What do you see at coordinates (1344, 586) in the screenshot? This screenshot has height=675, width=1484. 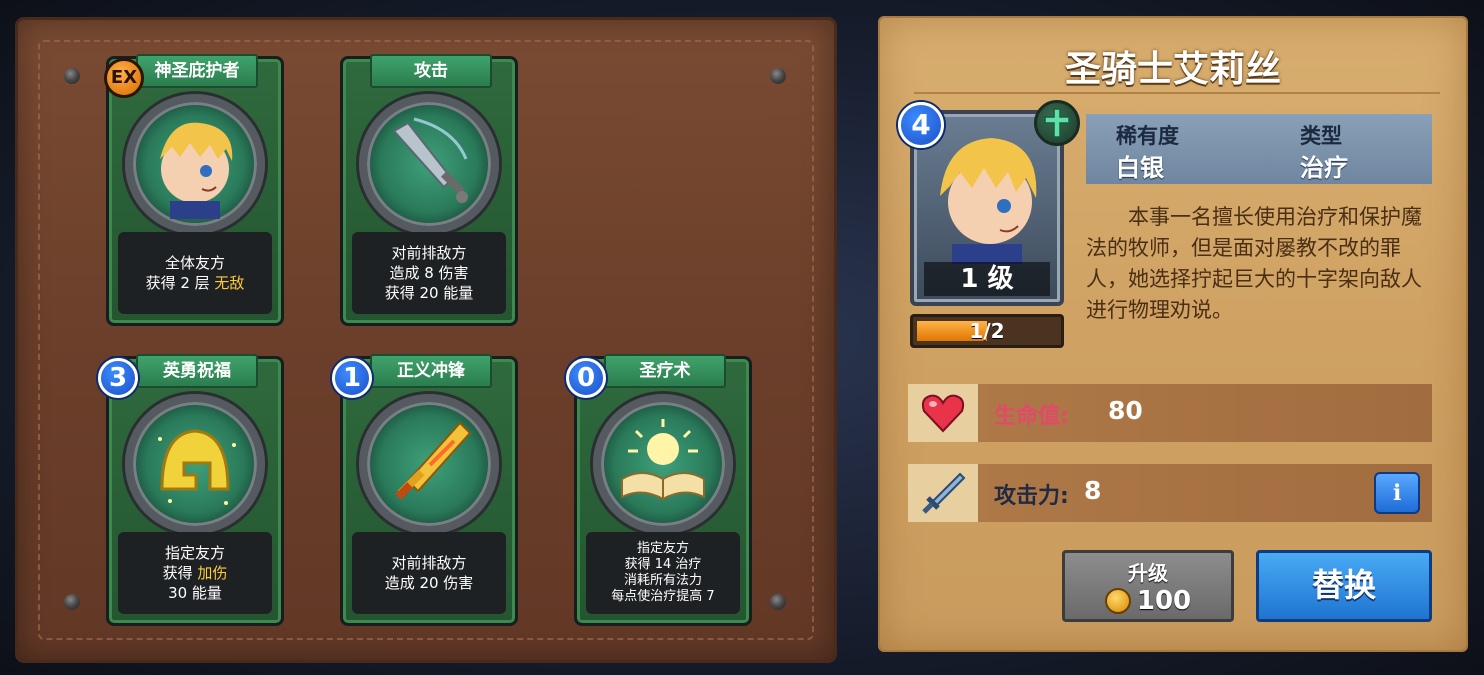 I see `replace-button: 替换` at bounding box center [1344, 586].